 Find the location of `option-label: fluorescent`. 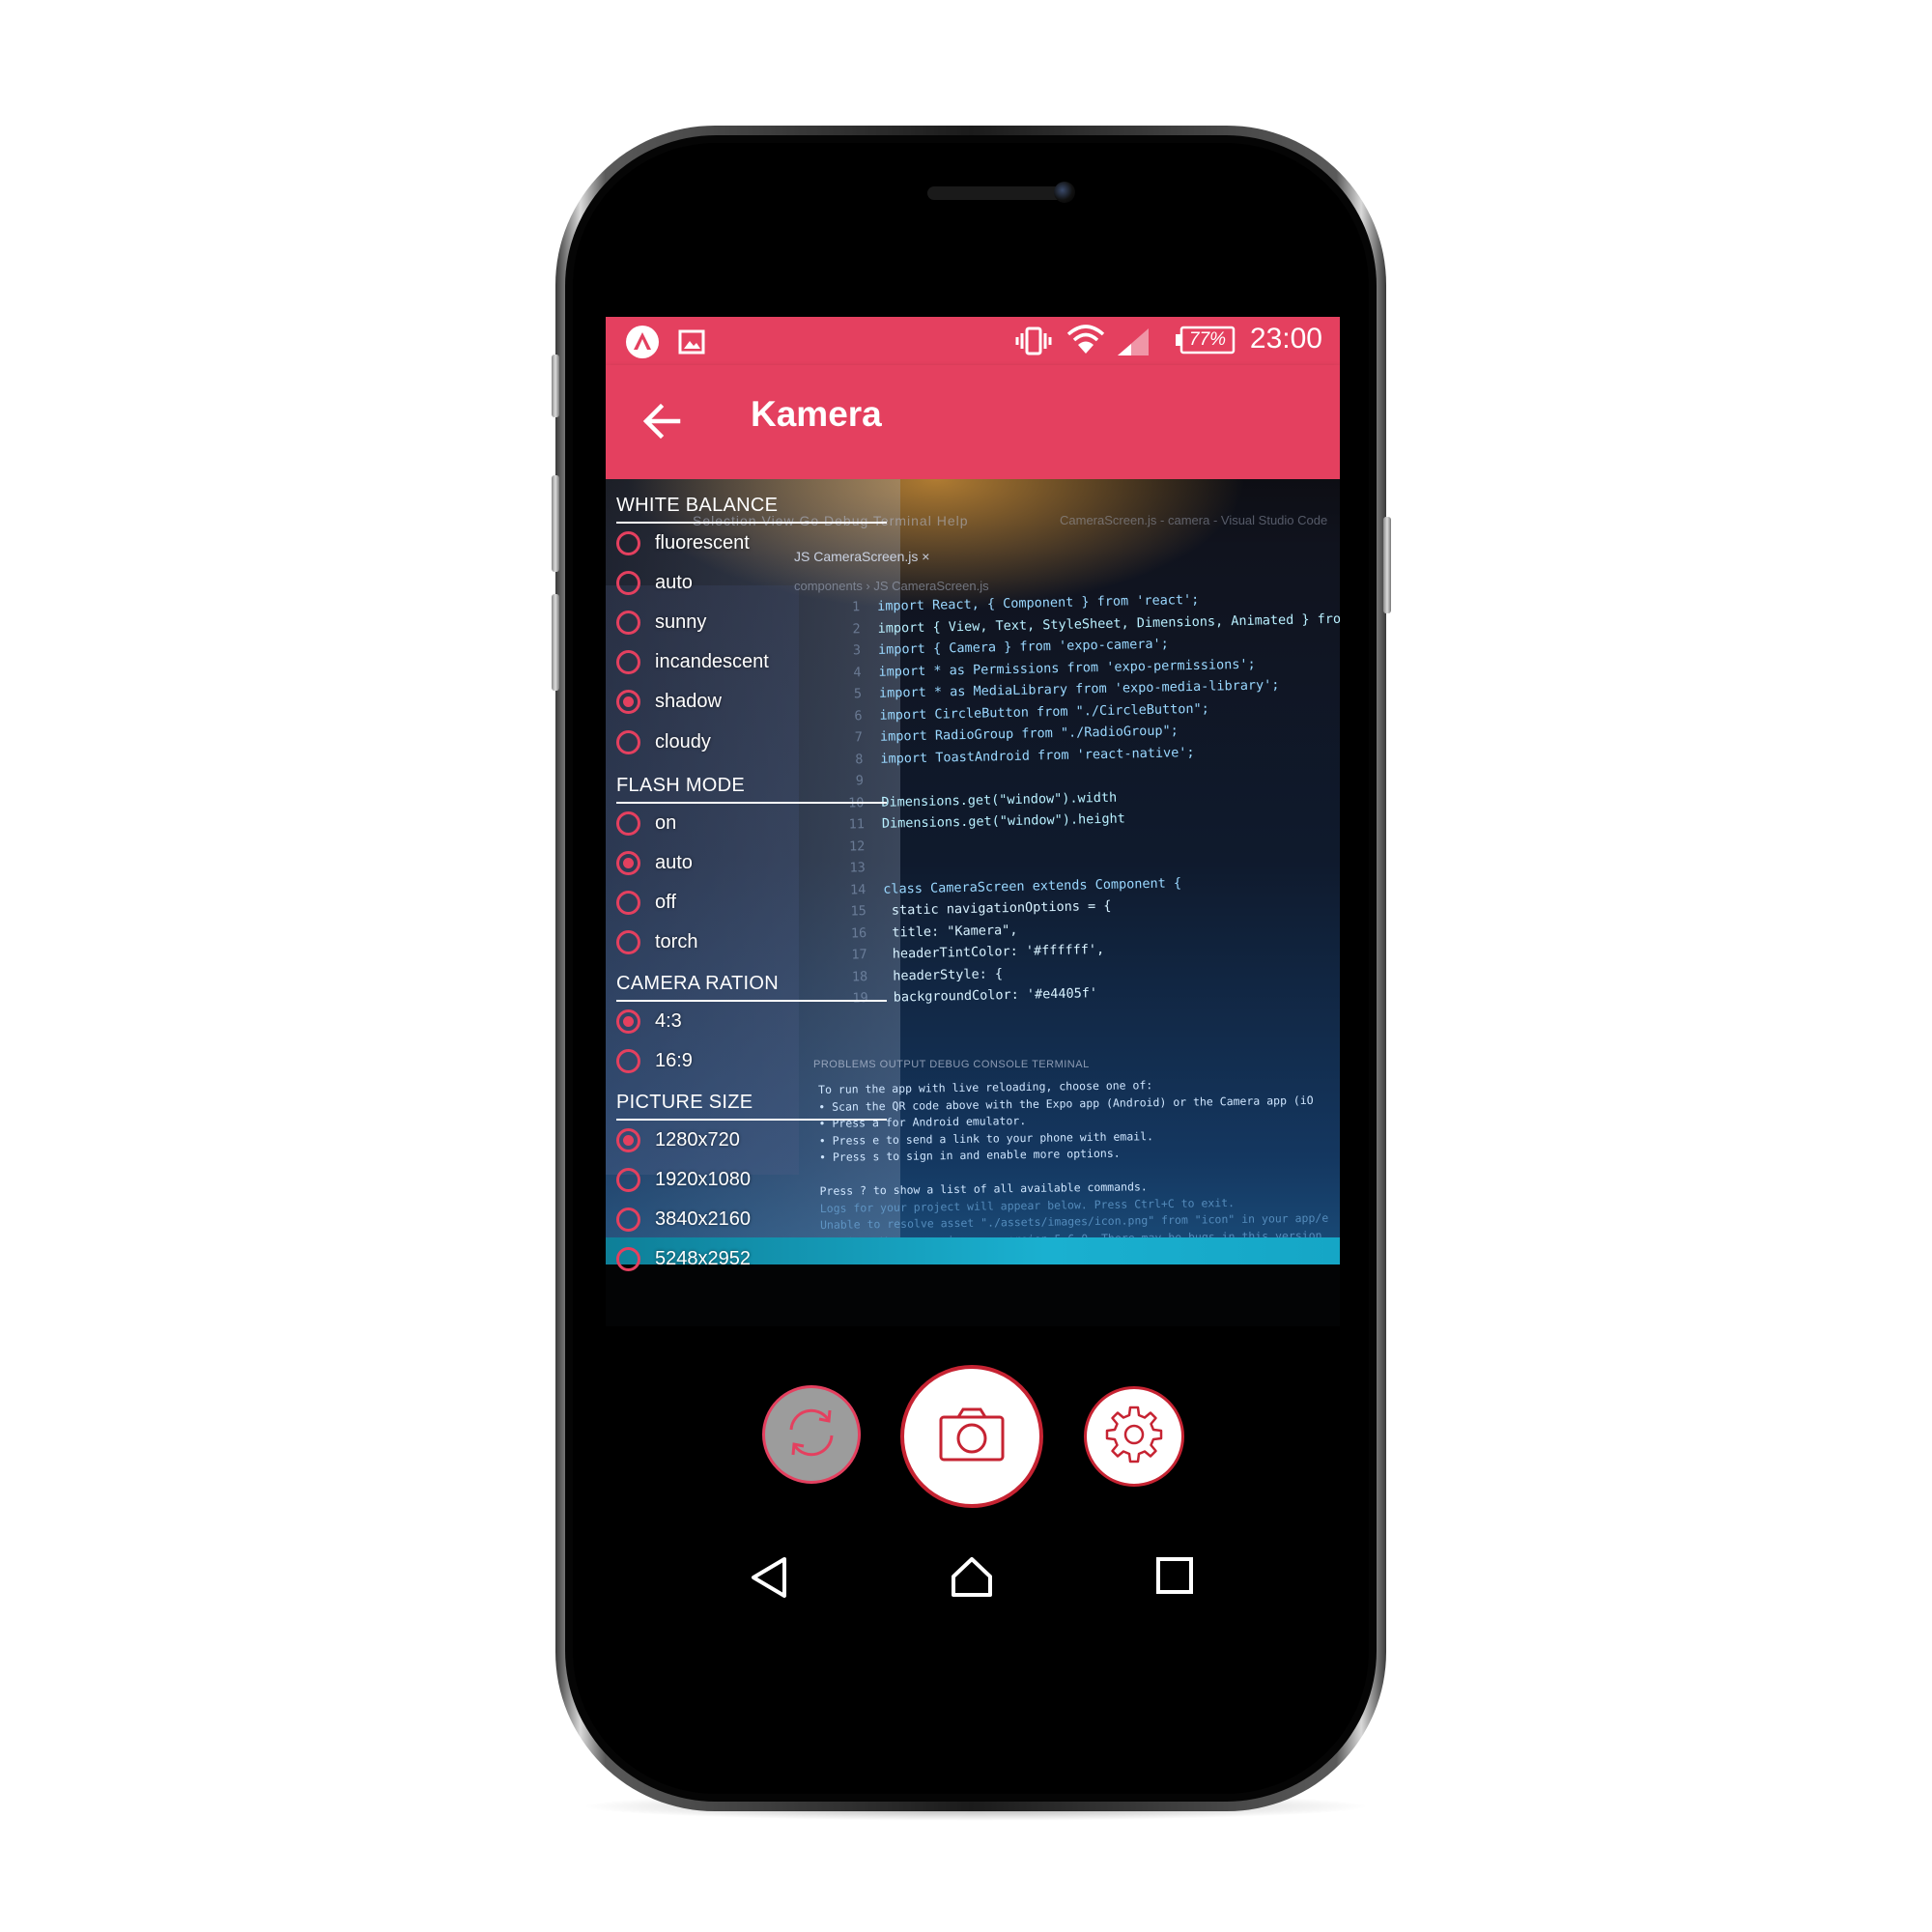

option-label: fluorescent is located at coordinates (702, 542).